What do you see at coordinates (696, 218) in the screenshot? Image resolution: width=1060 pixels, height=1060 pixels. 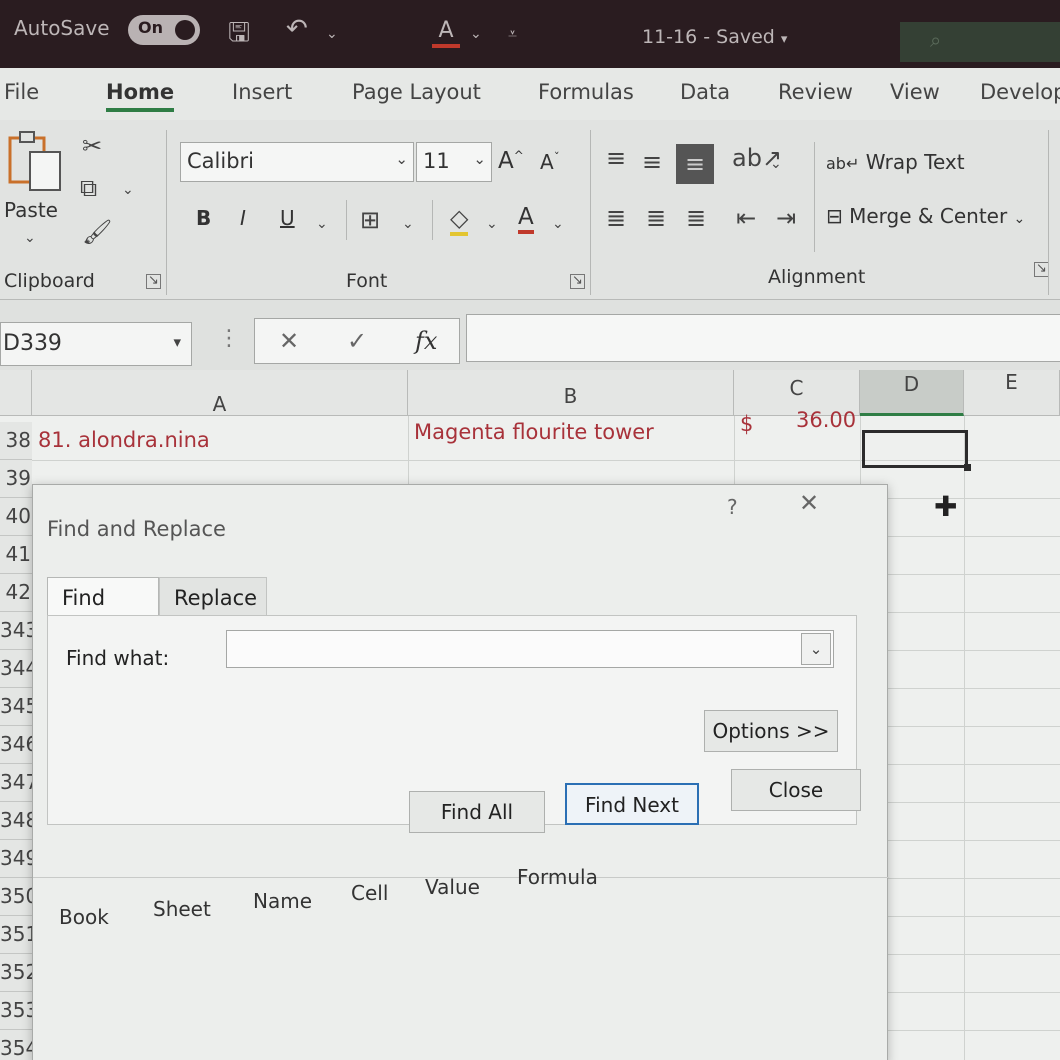 I see `align-right-icon: ≣` at bounding box center [696, 218].